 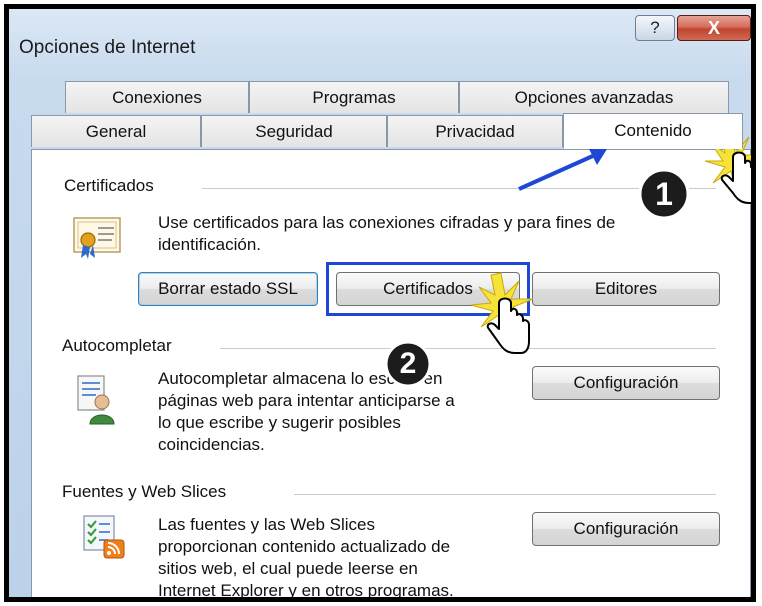 I want to click on tab-contenido: Contenido, so click(x=653, y=131).